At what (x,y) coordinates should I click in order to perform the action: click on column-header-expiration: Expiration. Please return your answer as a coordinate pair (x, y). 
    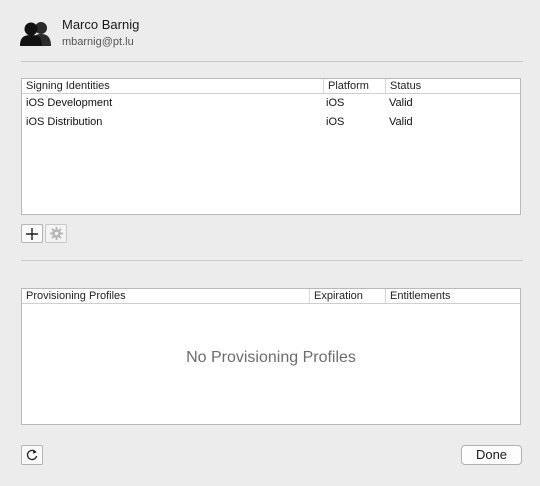
    Looking at the image, I should click on (348, 296).